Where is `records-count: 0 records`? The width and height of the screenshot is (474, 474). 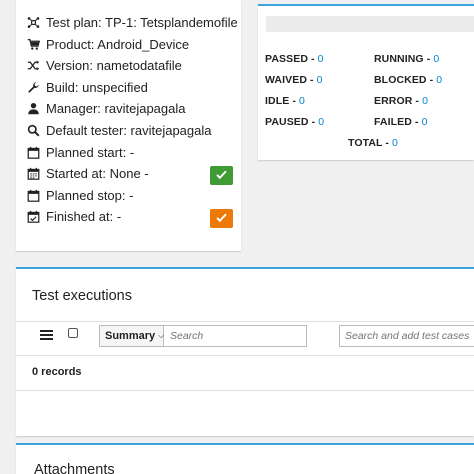
records-count: 0 records is located at coordinates (57, 372).